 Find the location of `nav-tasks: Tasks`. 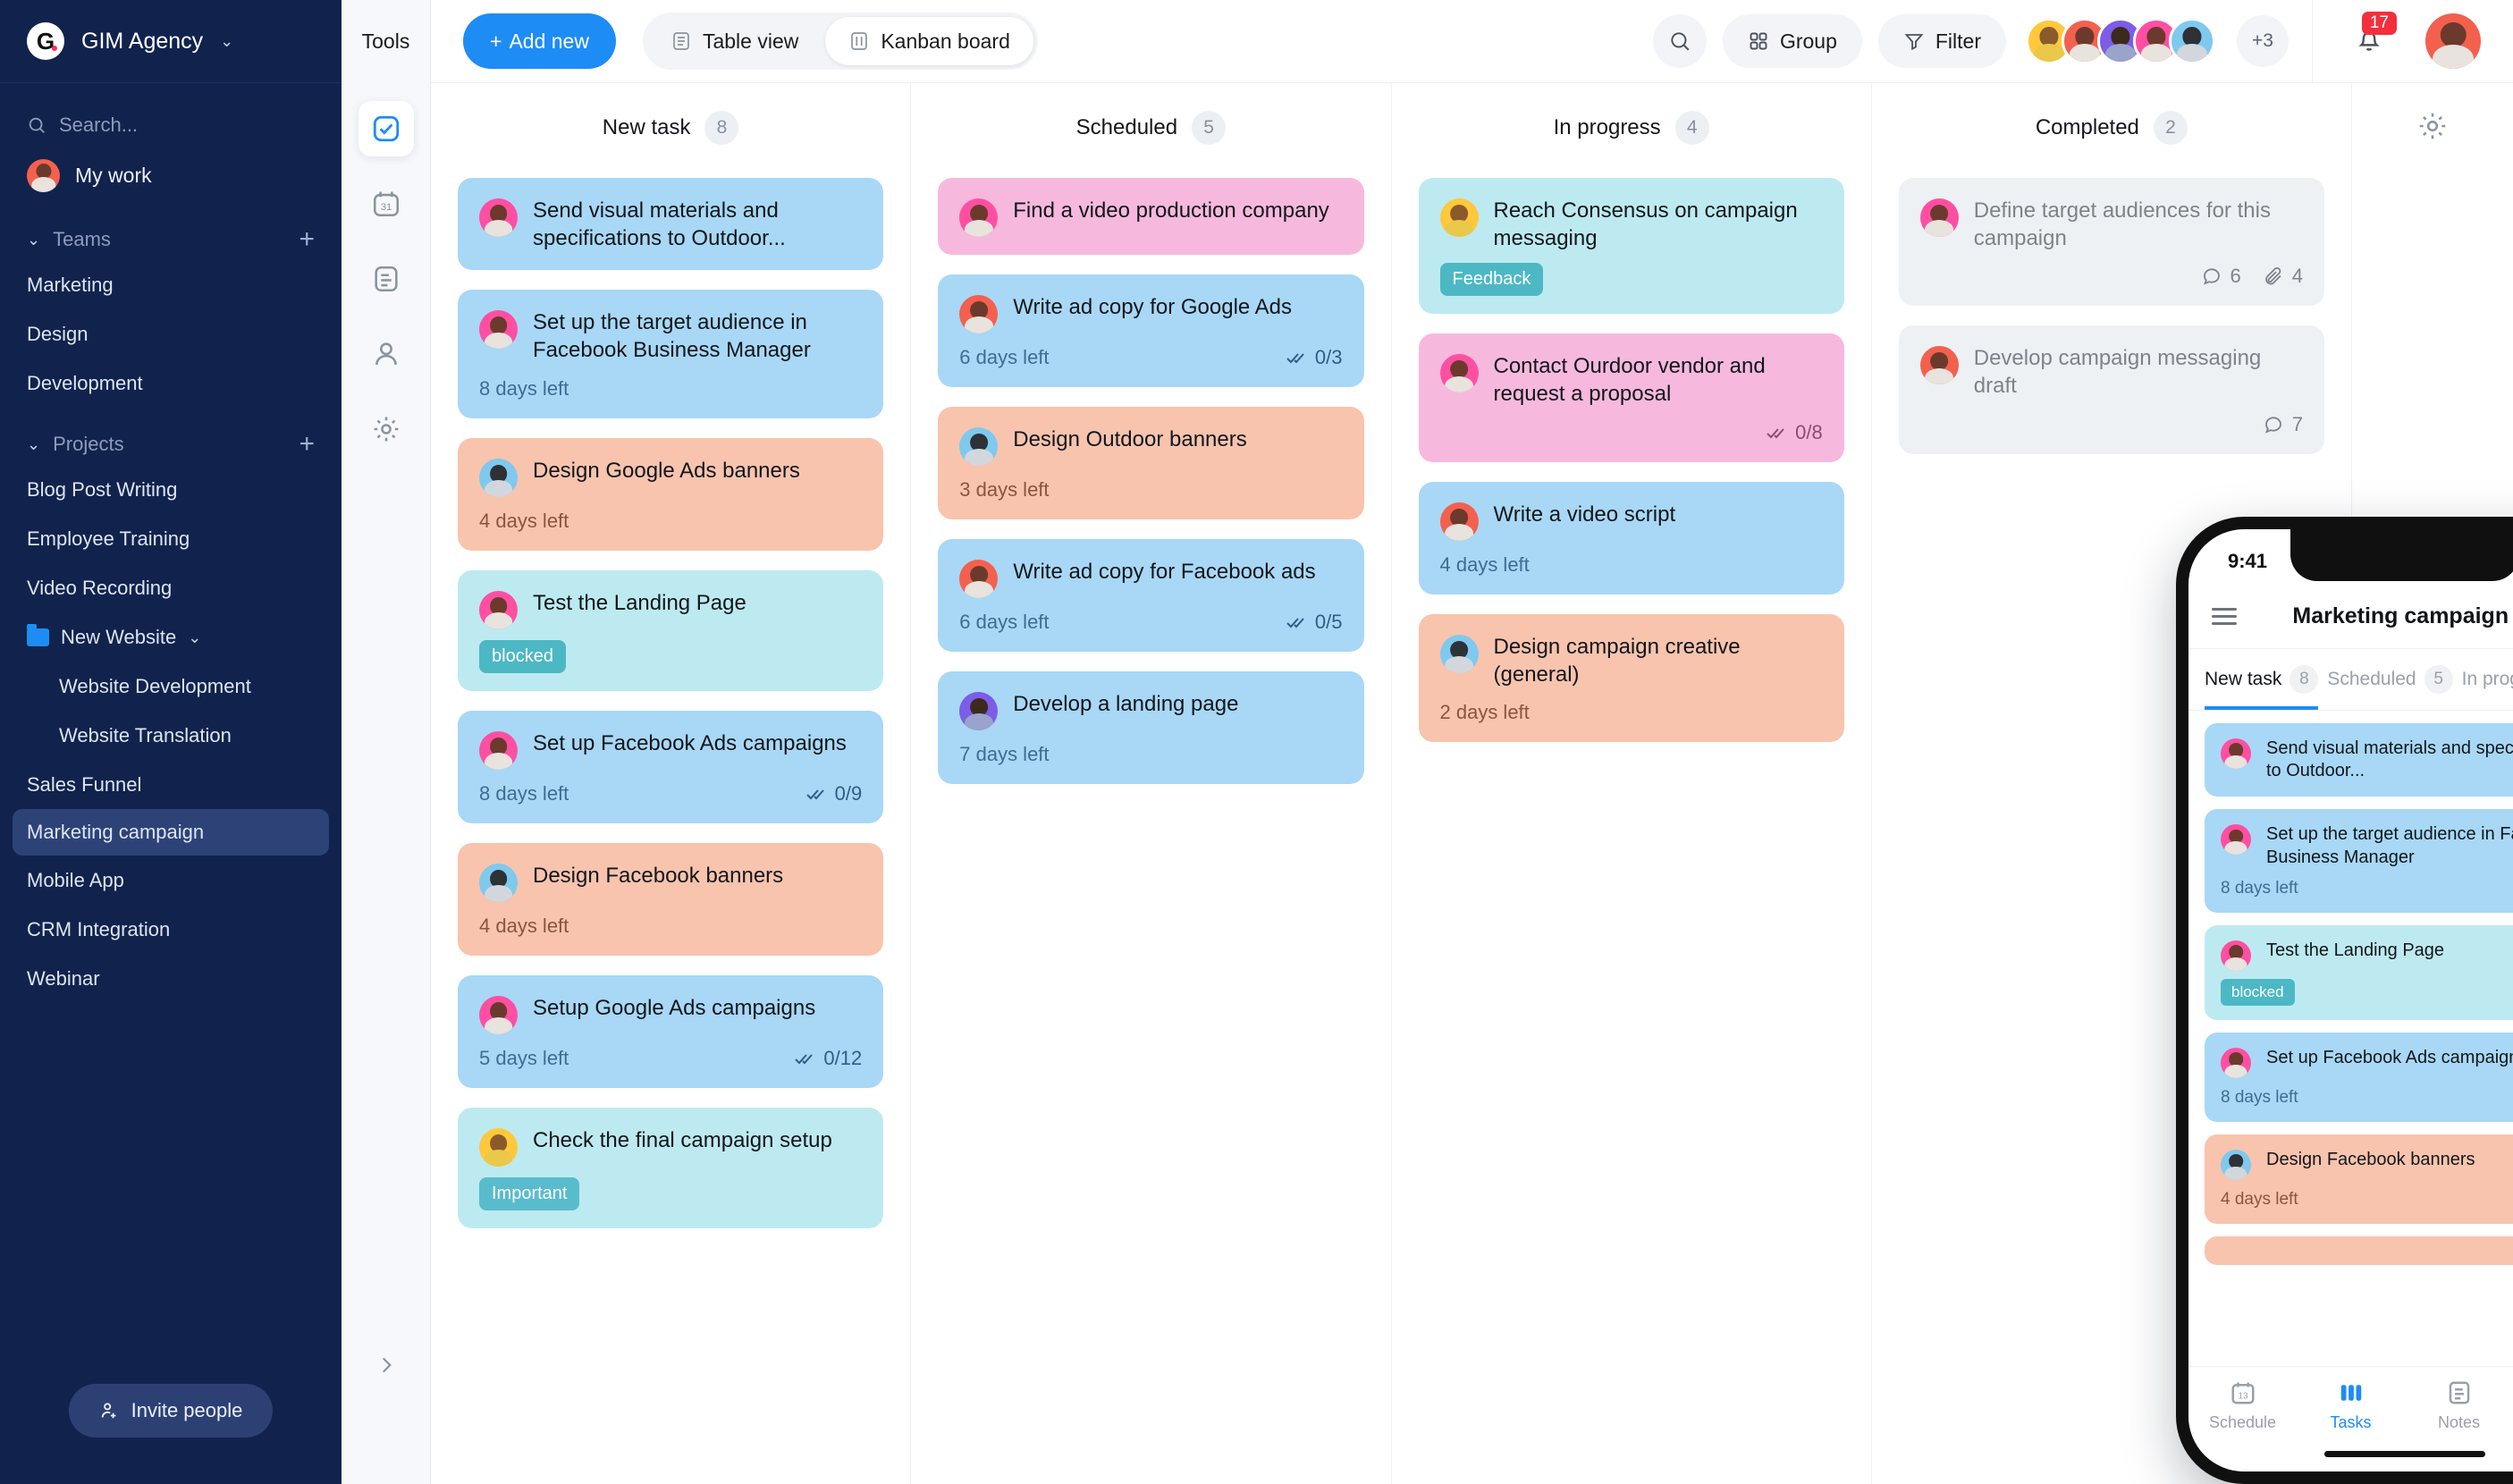

nav-tasks: Tasks is located at coordinates (2351, 1405).